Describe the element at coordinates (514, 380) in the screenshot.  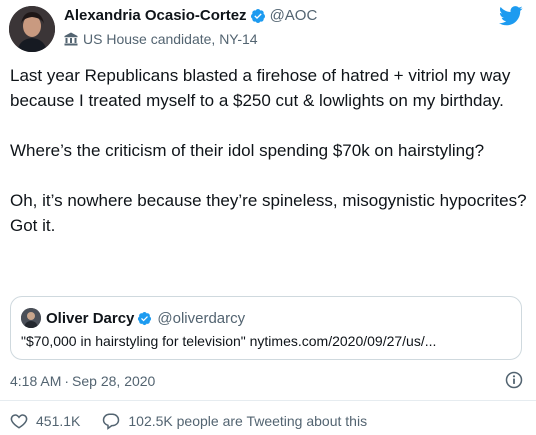
I see `info-icon` at that location.